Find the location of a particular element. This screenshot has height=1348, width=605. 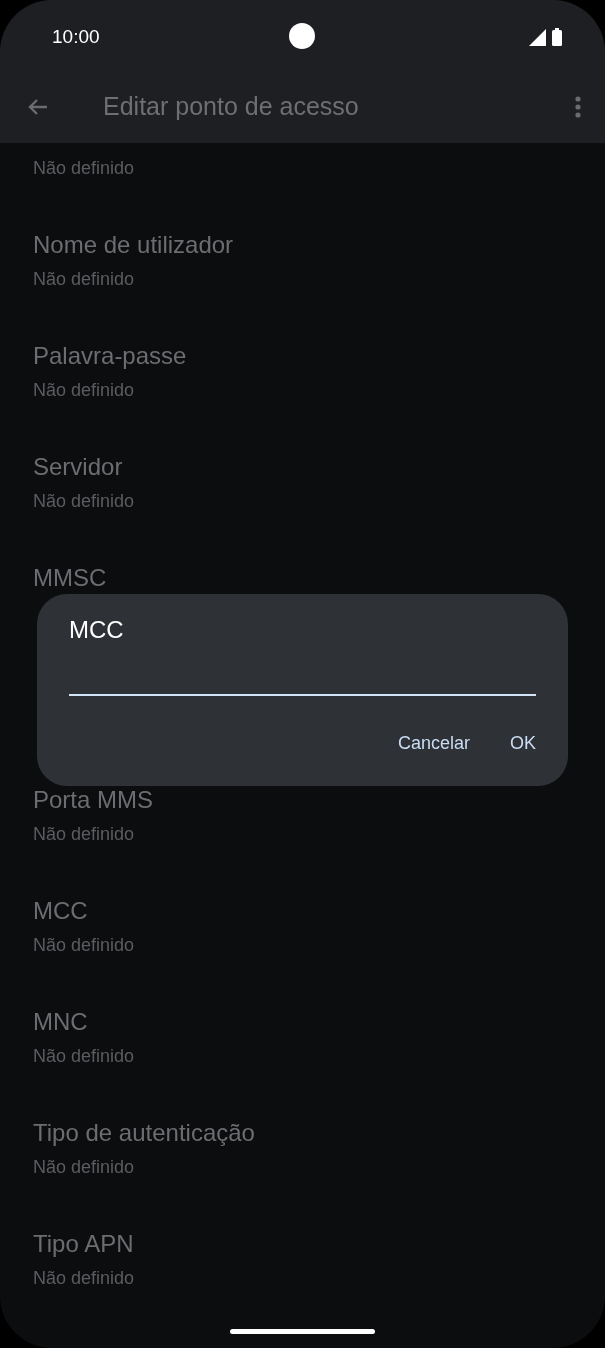

item-title: Tipo APN is located at coordinates (84, 1244).